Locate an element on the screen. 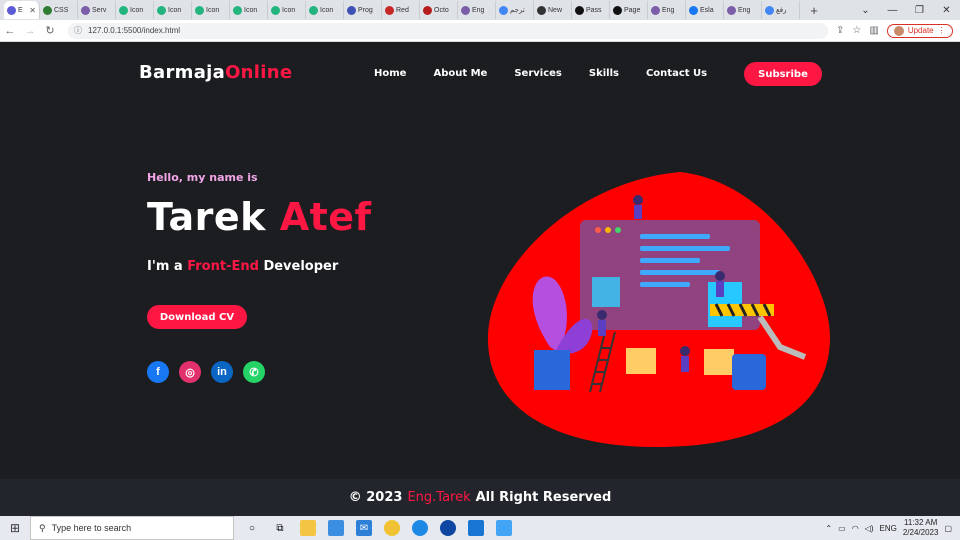 Image resolution: width=960 pixels, height=540 pixels. share-icon: ⇪ is located at coordinates (840, 30).